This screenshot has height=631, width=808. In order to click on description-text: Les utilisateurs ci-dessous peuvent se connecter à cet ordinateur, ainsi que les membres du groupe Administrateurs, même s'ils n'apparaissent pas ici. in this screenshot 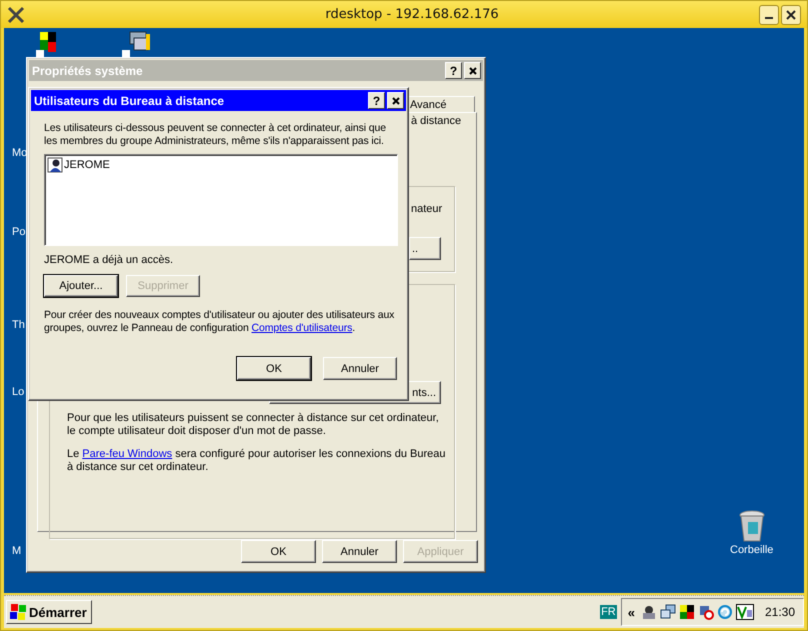, I will do `click(216, 135)`.